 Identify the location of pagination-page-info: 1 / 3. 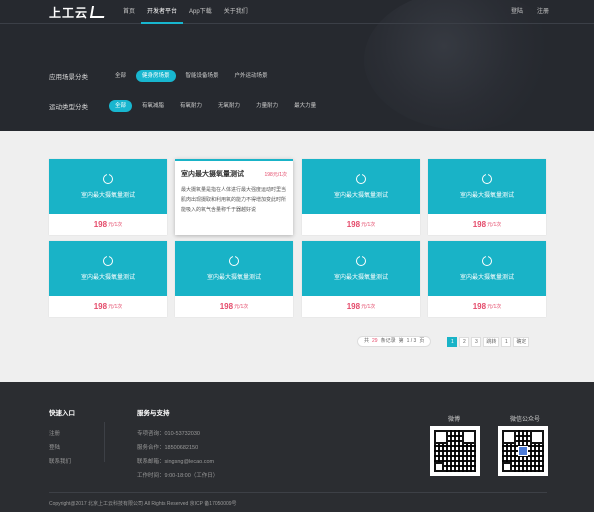
(411, 341).